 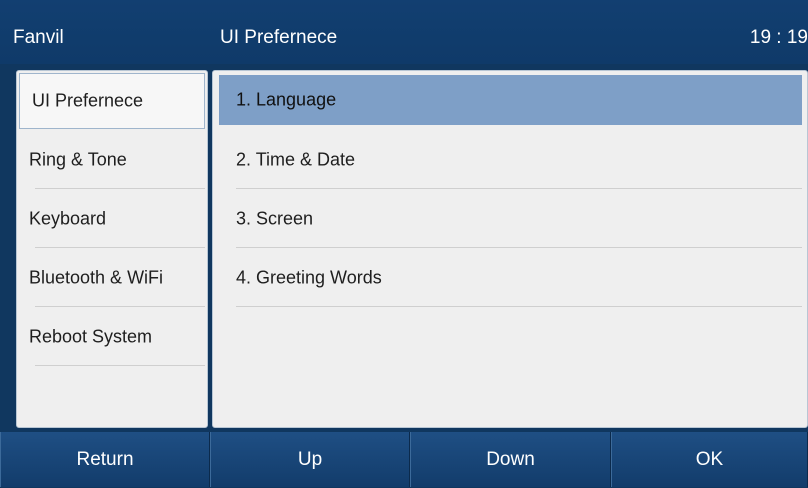 I want to click on ok-button-label: OK, so click(x=709, y=459).